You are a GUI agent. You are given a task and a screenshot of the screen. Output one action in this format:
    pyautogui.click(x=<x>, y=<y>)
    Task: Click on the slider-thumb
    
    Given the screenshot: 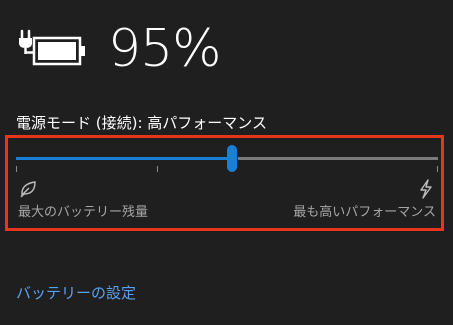 What is the action you would take?
    pyautogui.click(x=232, y=158)
    